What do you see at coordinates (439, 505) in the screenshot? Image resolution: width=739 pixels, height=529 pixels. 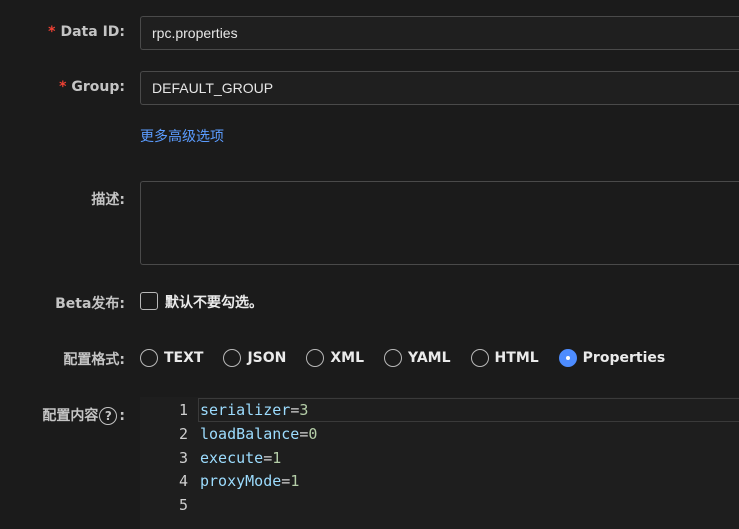 I see `editor-line: 5` at bounding box center [439, 505].